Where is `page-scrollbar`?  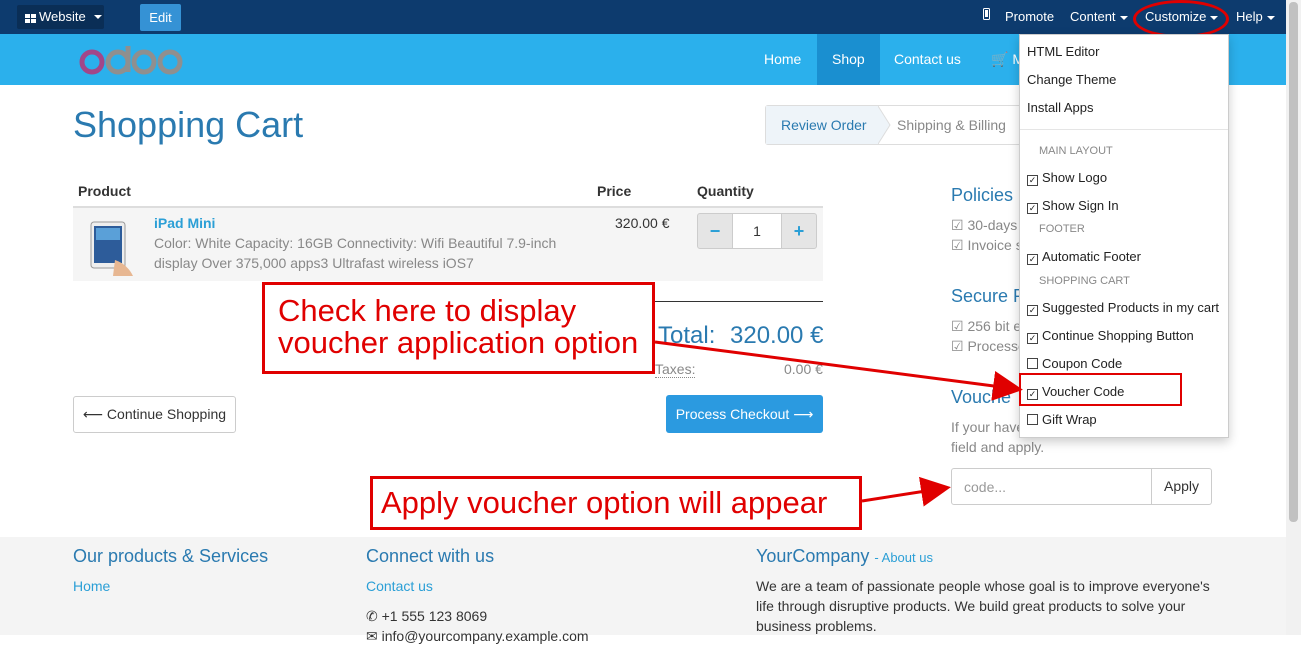
page-scrollbar is located at coordinates (1293, 317).